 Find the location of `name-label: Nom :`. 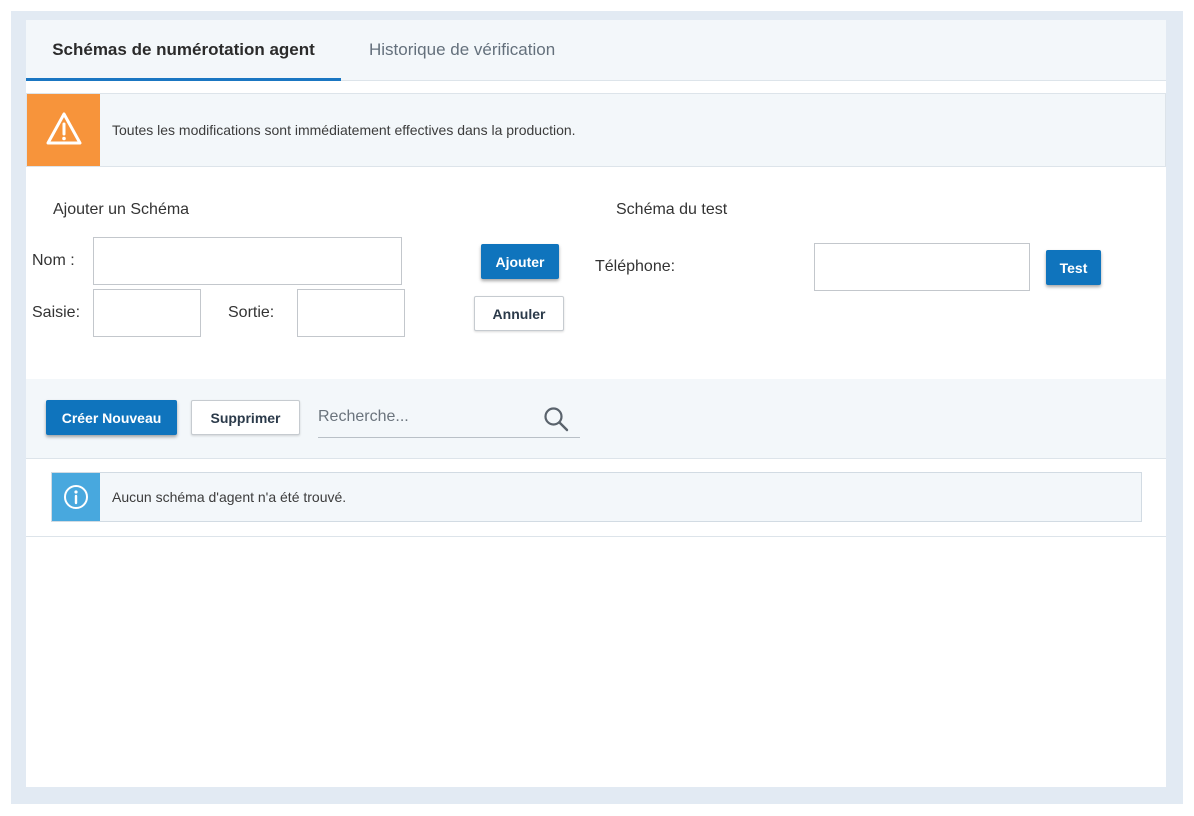

name-label: Nom : is located at coordinates (53, 260).